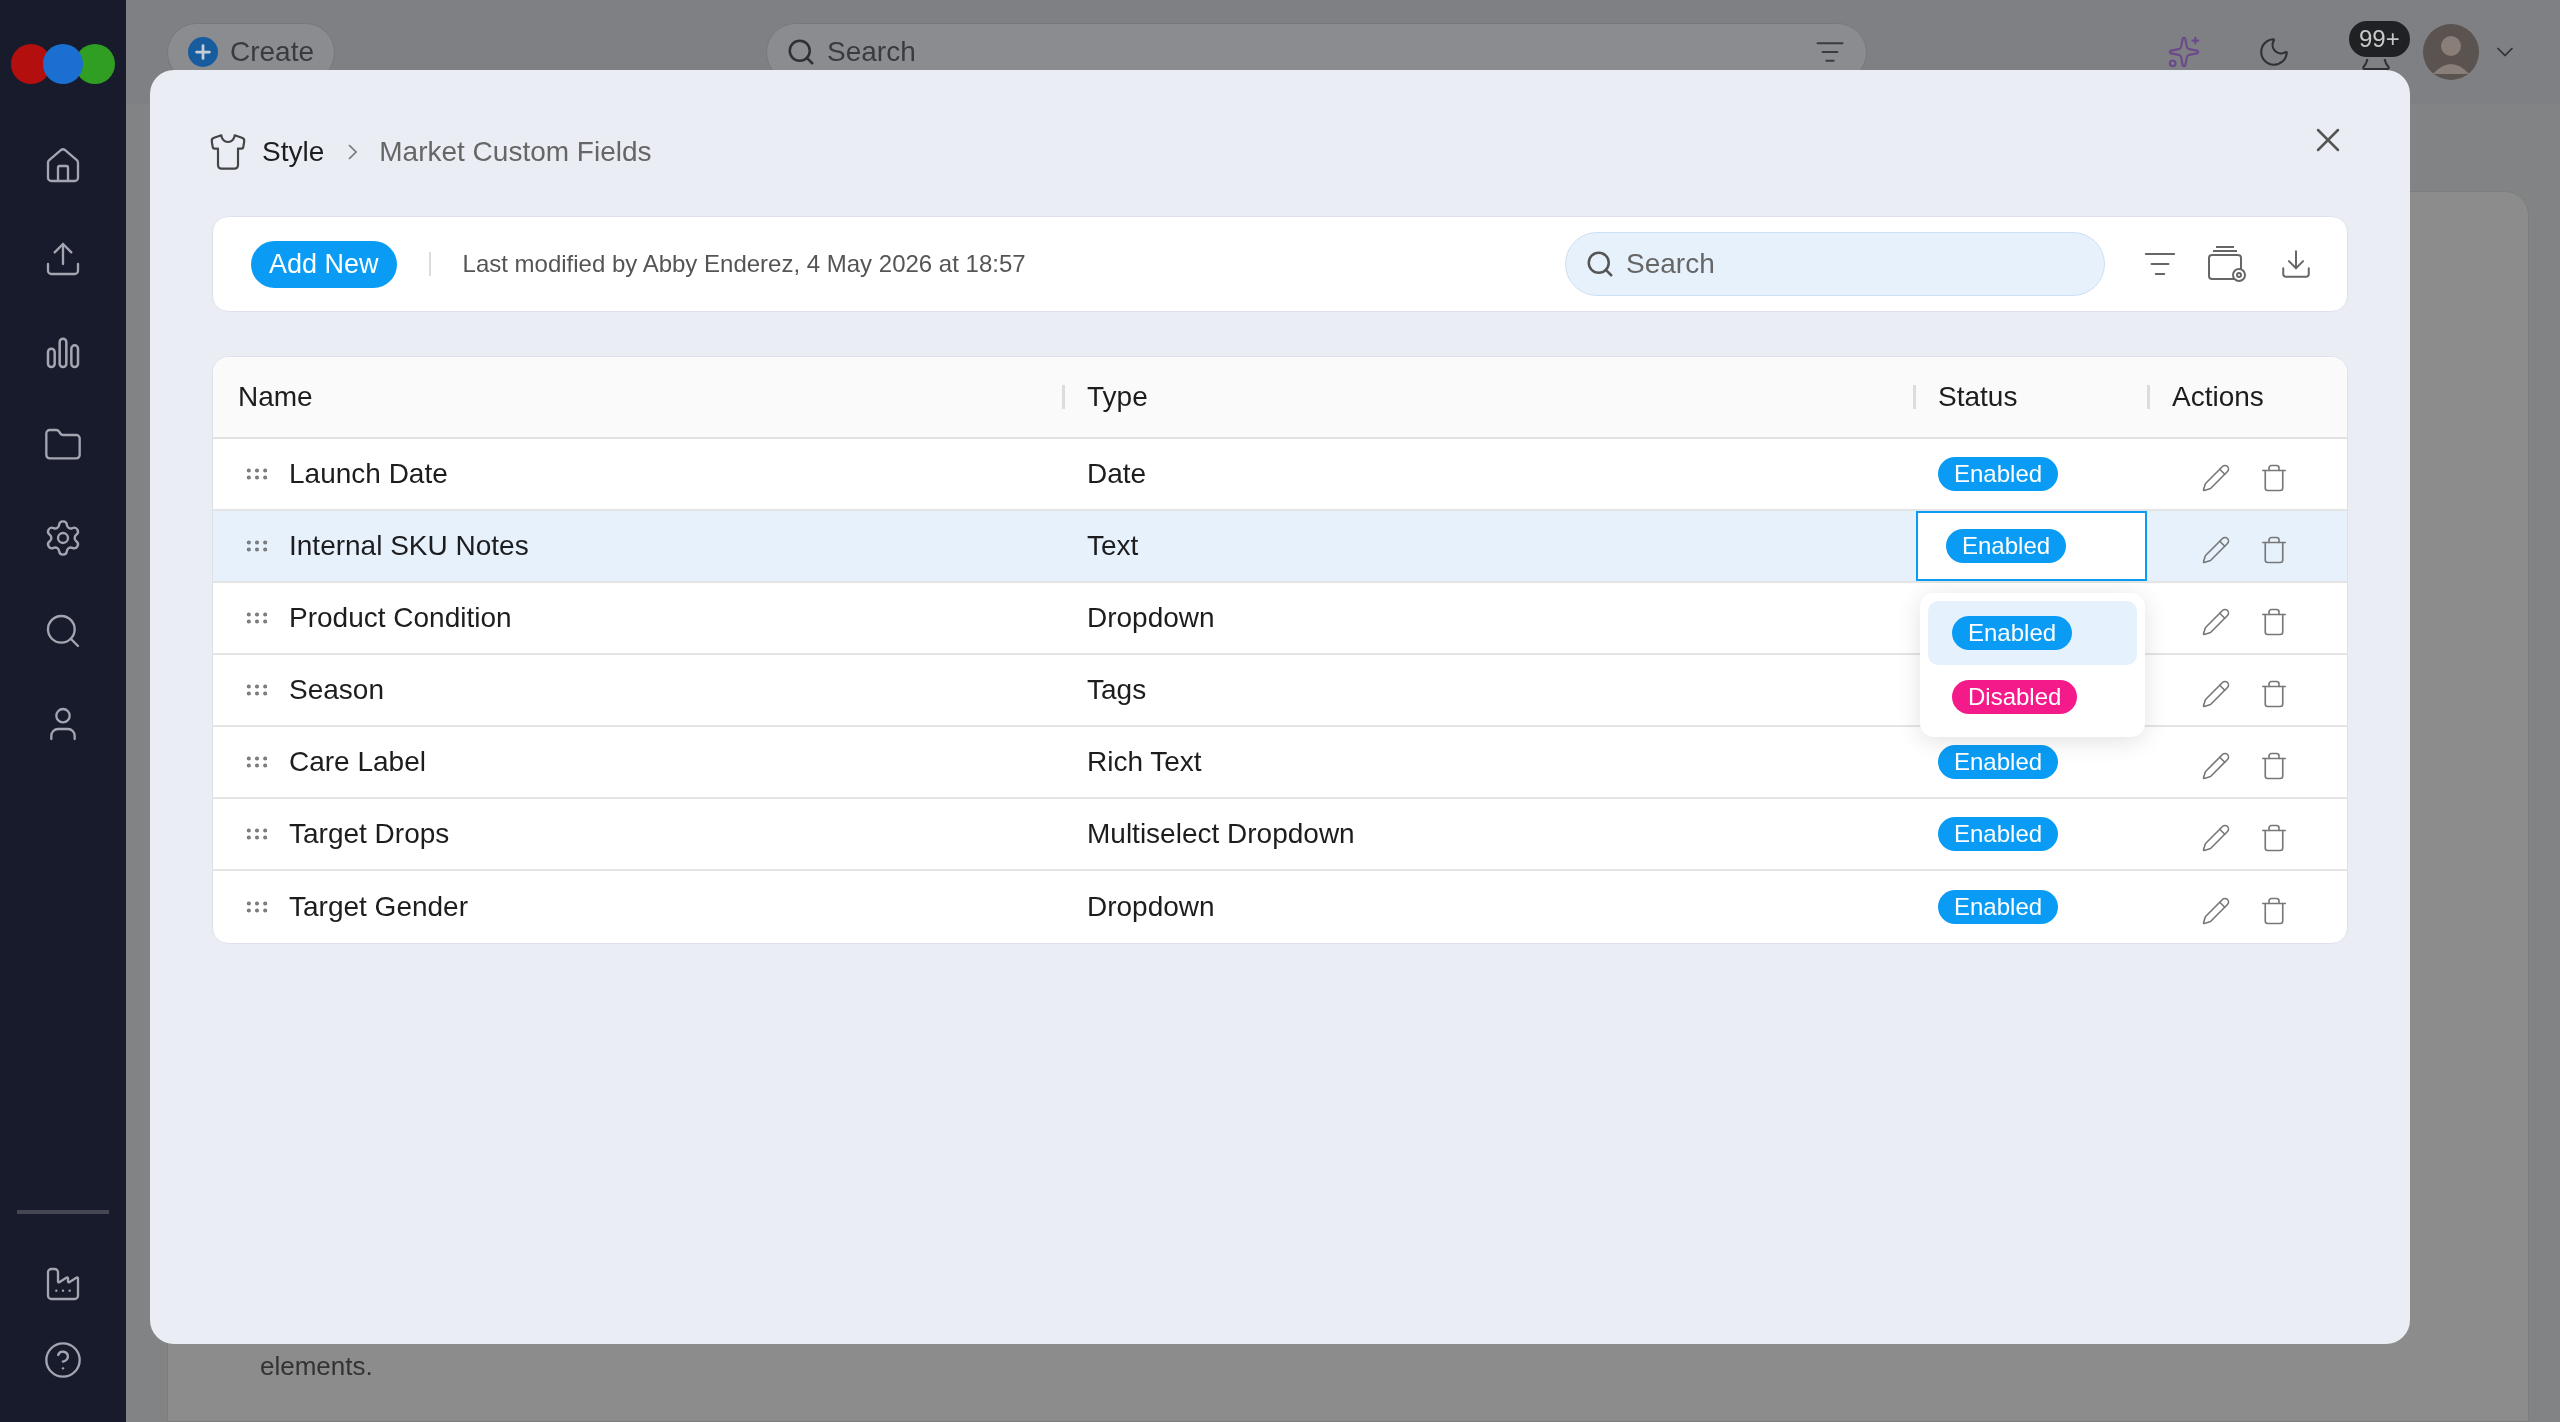  I want to click on last-modified-text: Last modified by Abby Enderez, 4 May 2026 at 18:57, so click(744, 264).